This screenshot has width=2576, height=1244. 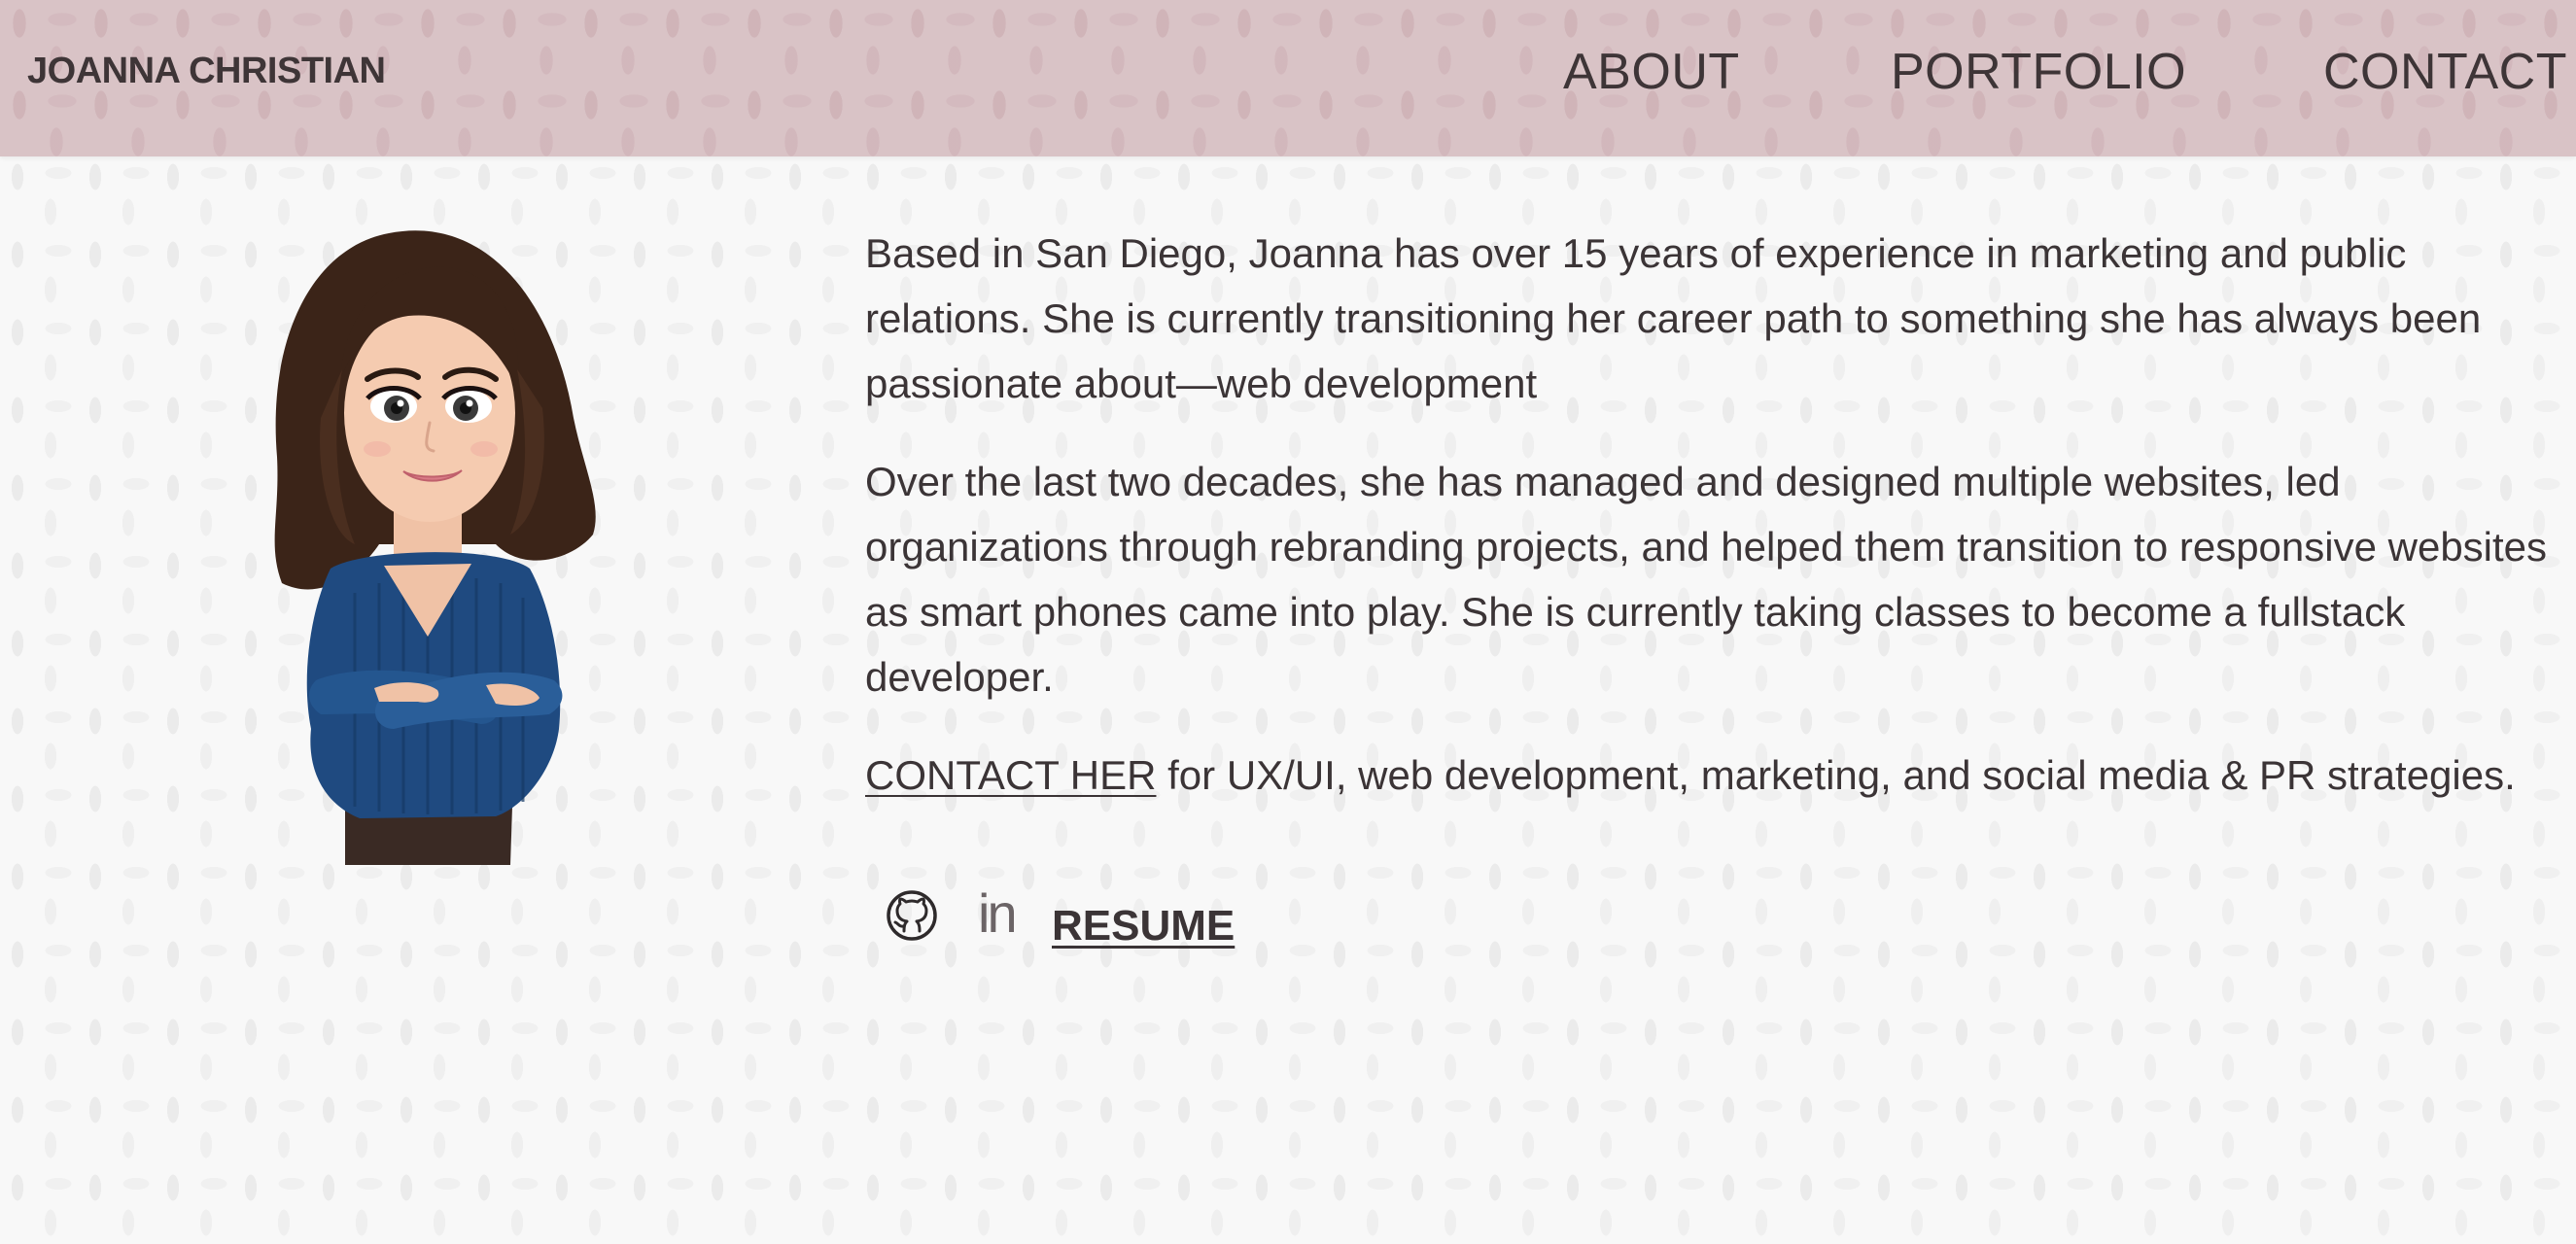 What do you see at coordinates (912, 915) in the screenshot?
I see `github-icon` at bounding box center [912, 915].